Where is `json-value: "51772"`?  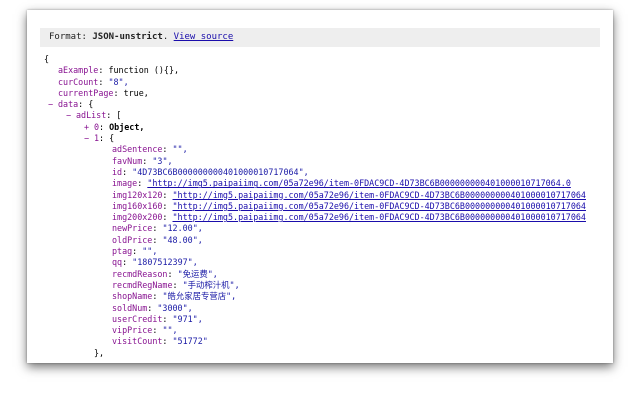 json-value: "51772" is located at coordinates (190, 341).